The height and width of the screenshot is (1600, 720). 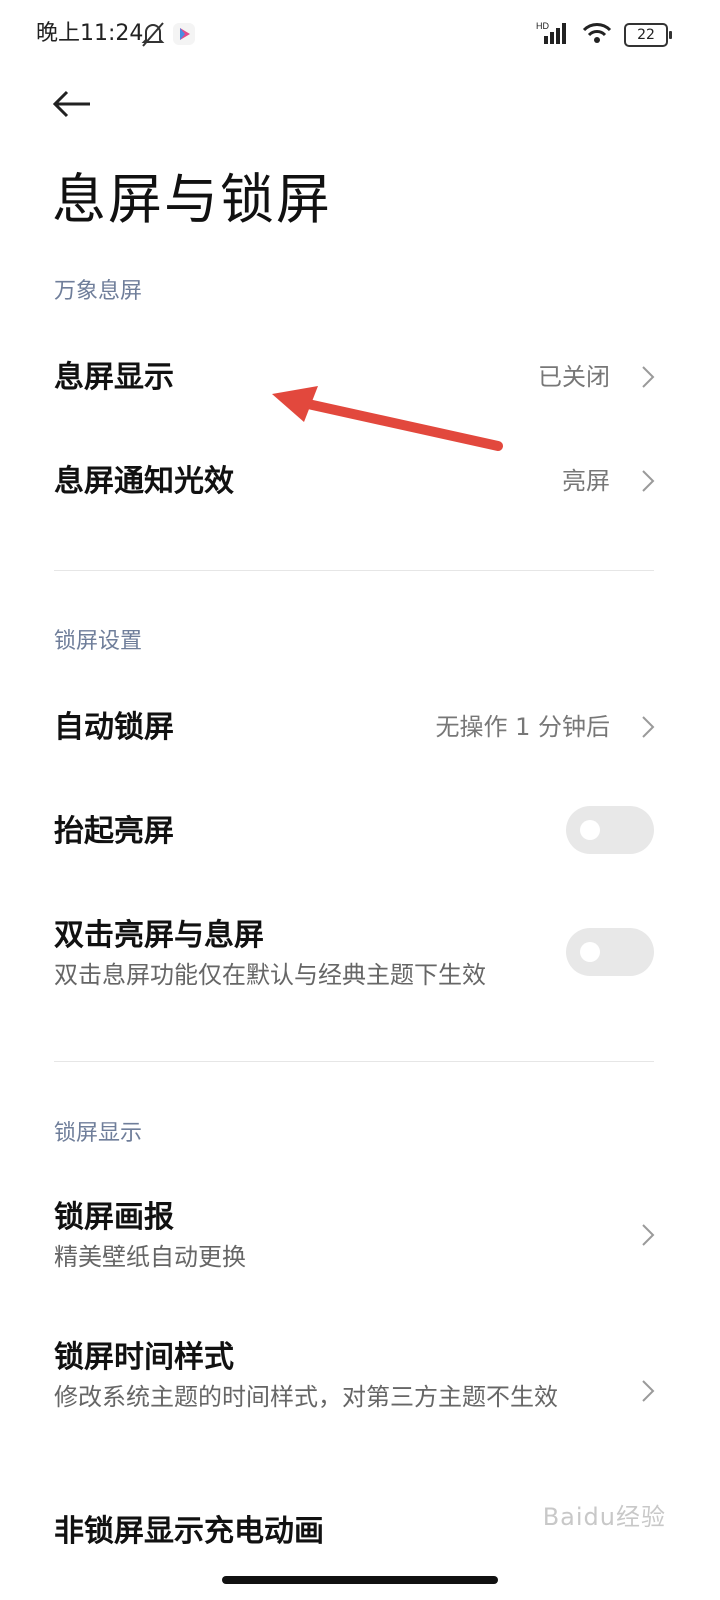 I want to click on wifi-icon, so click(x=597, y=35).